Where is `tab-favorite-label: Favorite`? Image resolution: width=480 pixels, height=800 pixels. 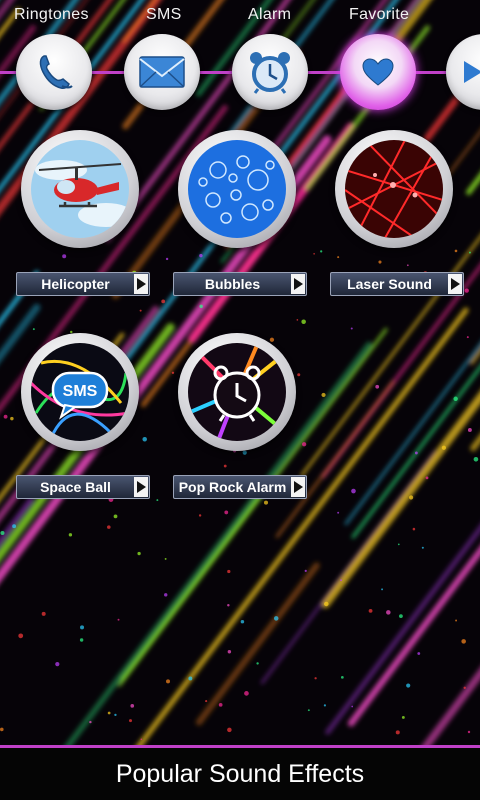
tab-favorite-label: Favorite is located at coordinates (379, 15).